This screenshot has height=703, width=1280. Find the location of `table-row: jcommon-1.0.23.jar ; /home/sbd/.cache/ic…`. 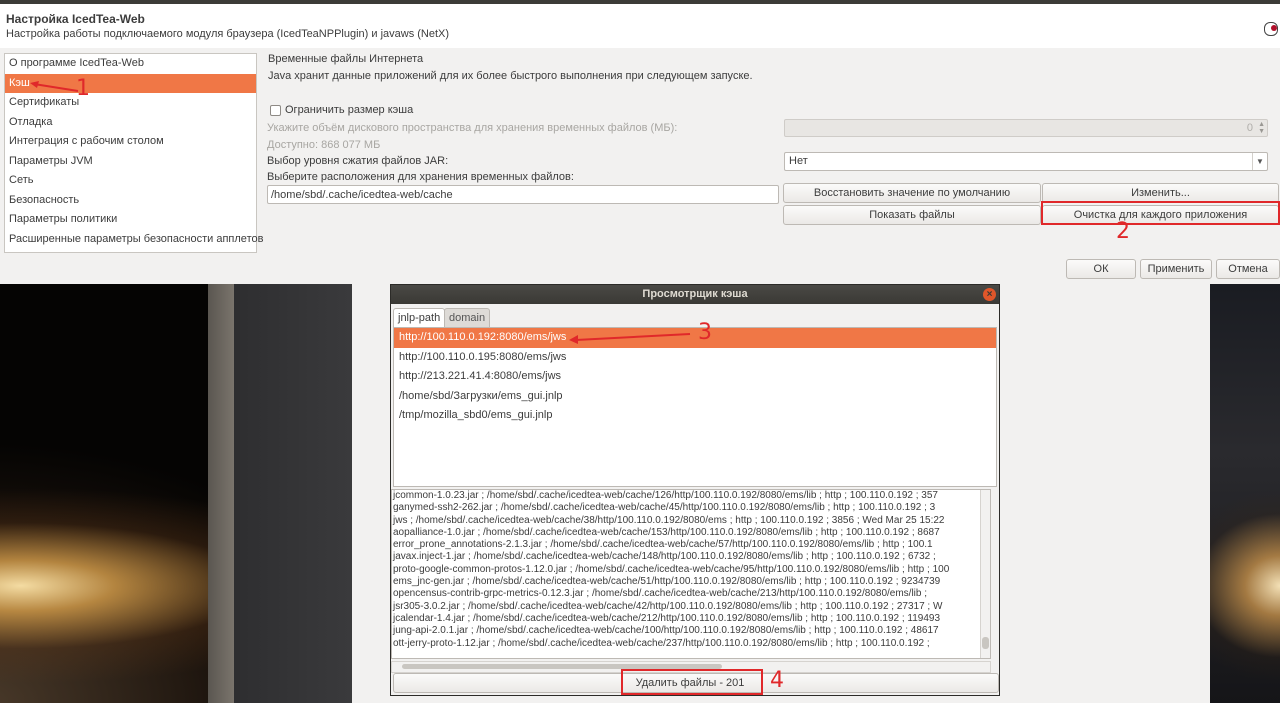

table-row: jcommon-1.0.23.jar ; /home/sbd/.cache/ic… is located at coordinates (686, 496).